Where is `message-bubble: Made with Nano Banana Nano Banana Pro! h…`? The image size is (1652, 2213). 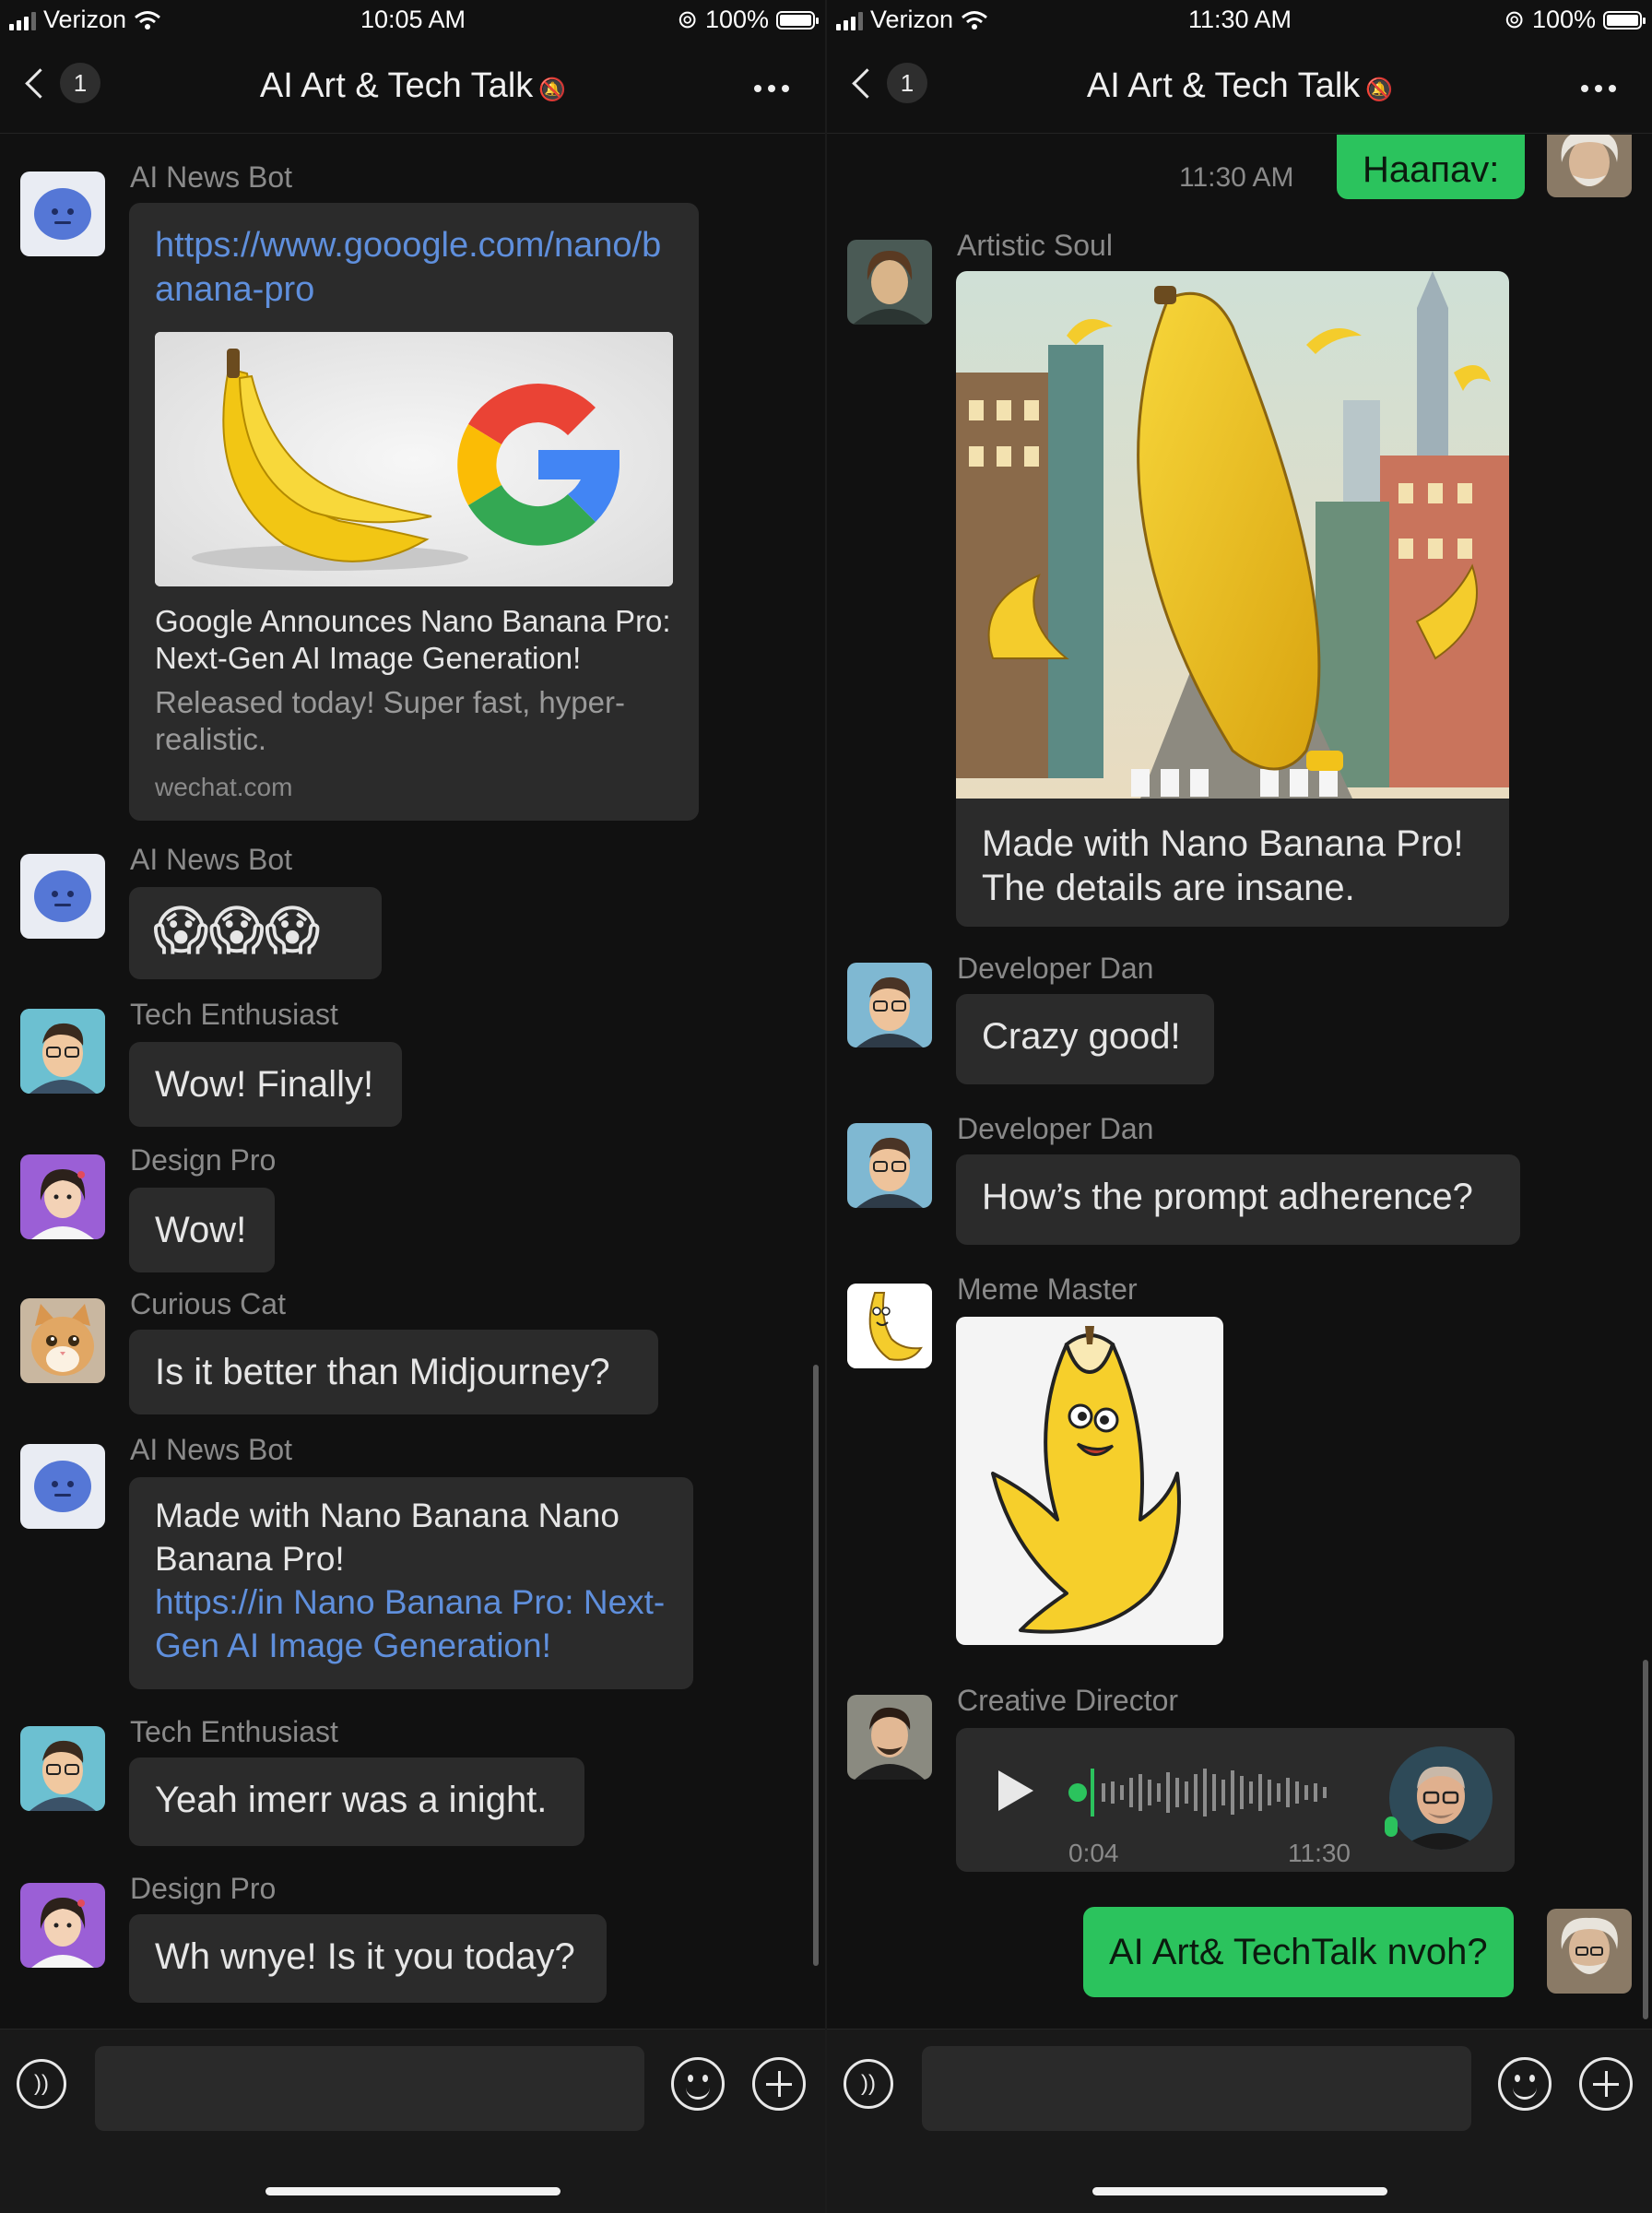
message-bubble: Made with Nano Banana Nano Banana Pro! h… is located at coordinates (411, 1583).